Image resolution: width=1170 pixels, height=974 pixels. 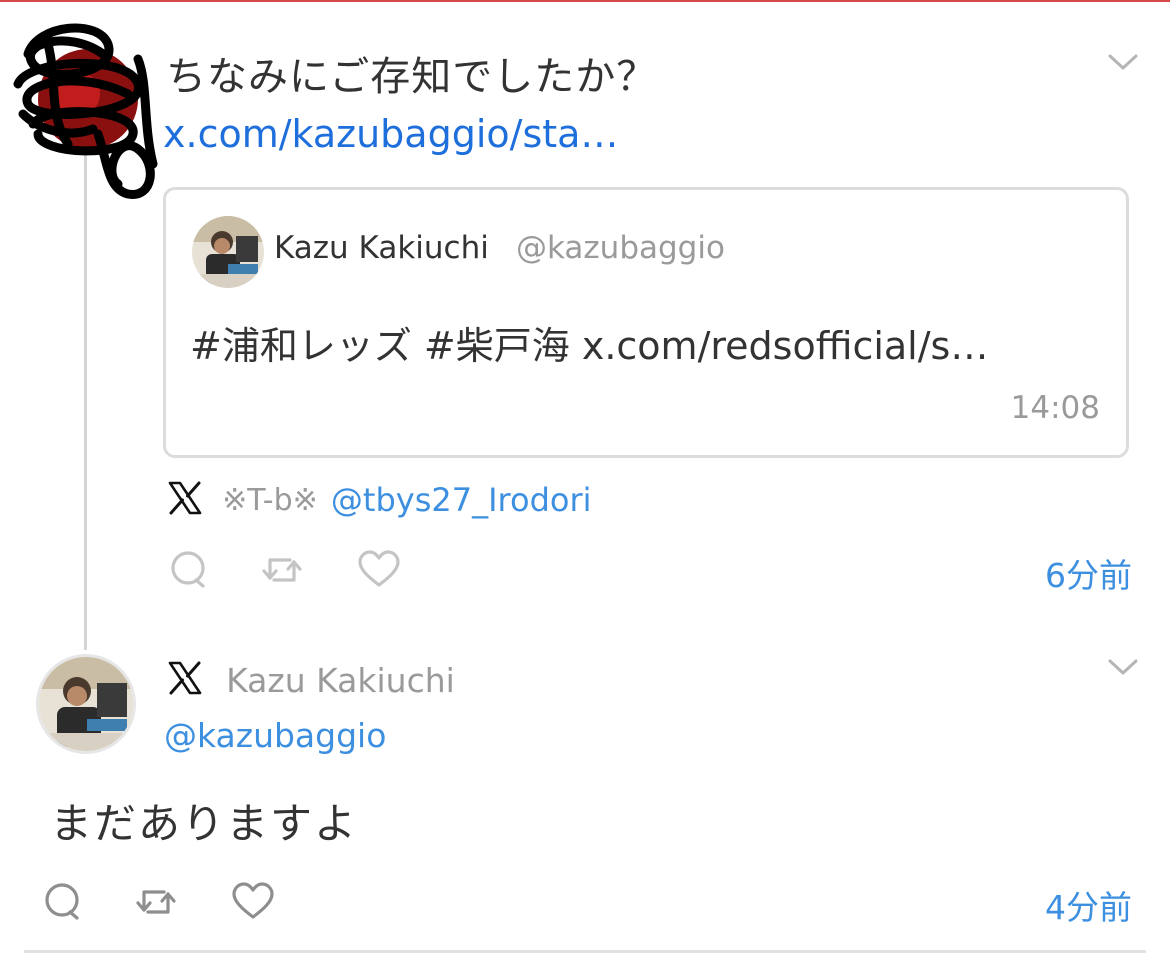 I want to click on retweeter-name: ※T-b※, so click(x=270, y=500).